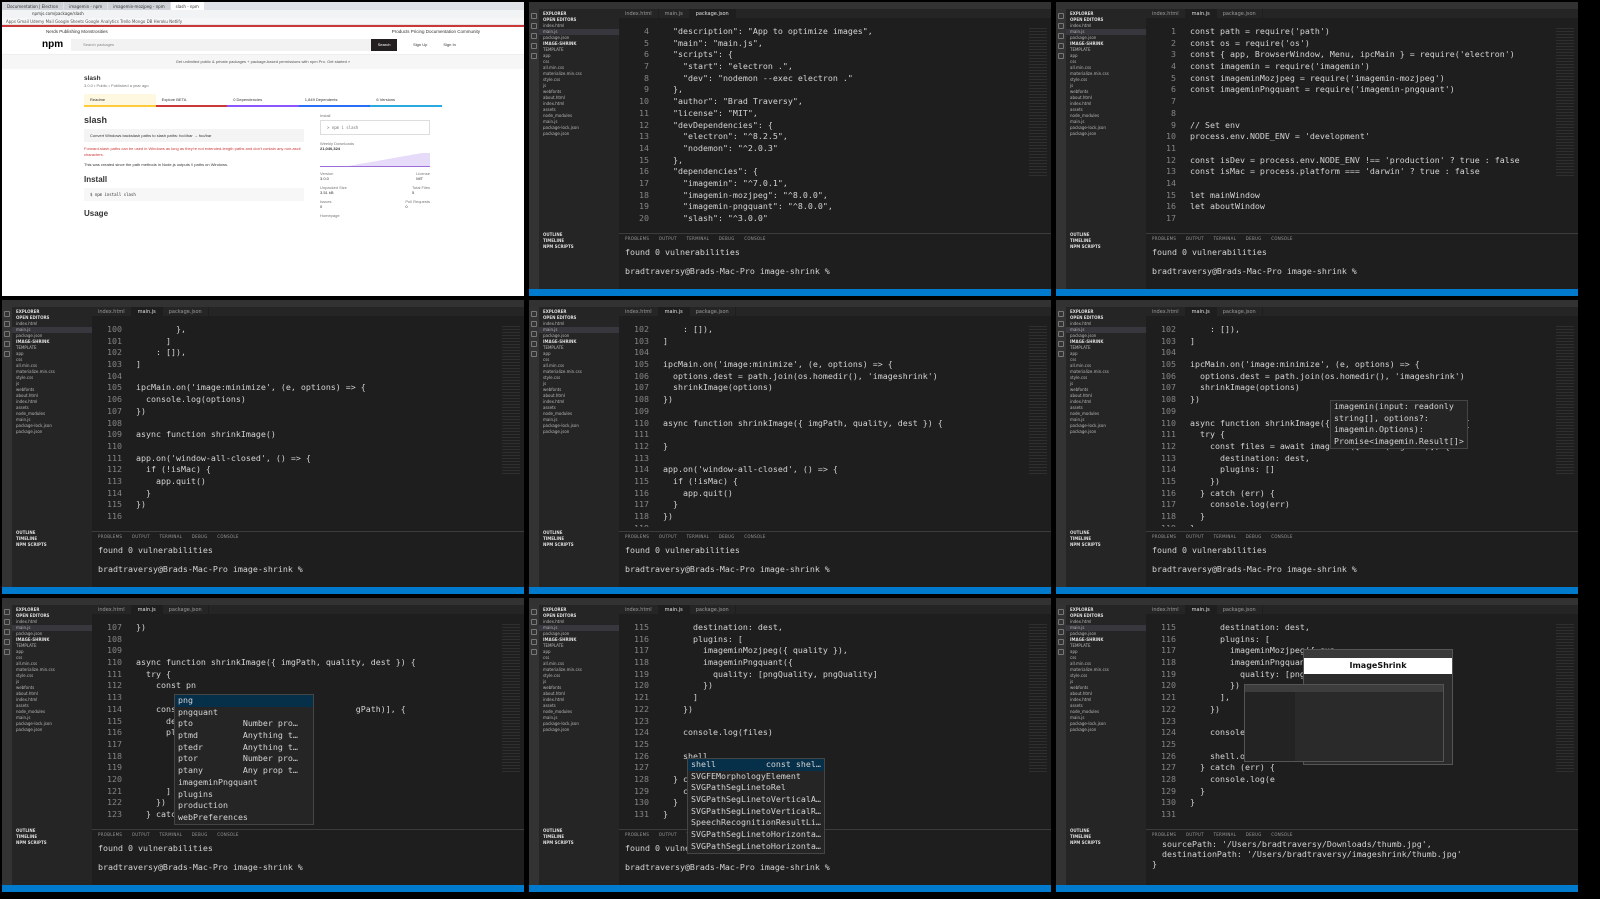  What do you see at coordinates (187, 6) in the screenshot?
I see `browser-tab: slash - npm` at bounding box center [187, 6].